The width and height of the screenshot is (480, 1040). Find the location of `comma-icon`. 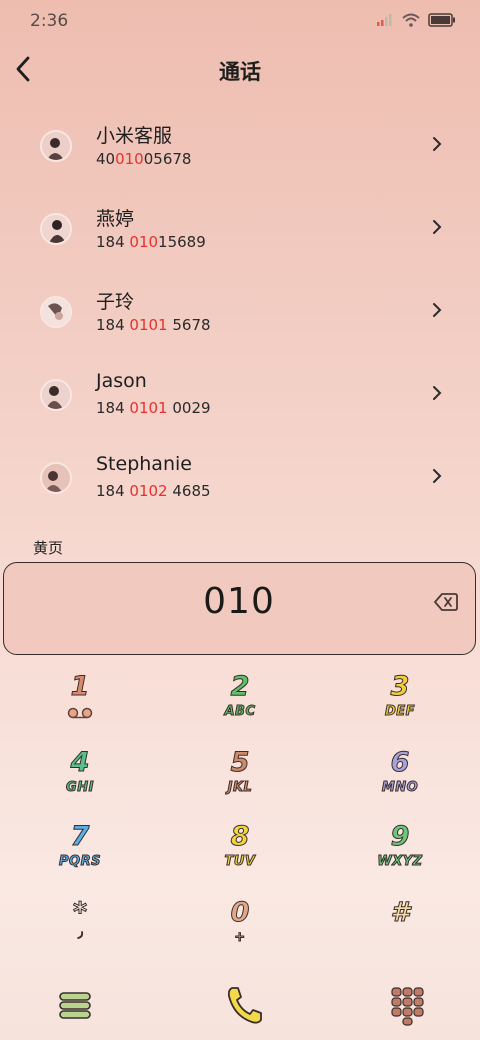

comma-icon is located at coordinates (80, 935).